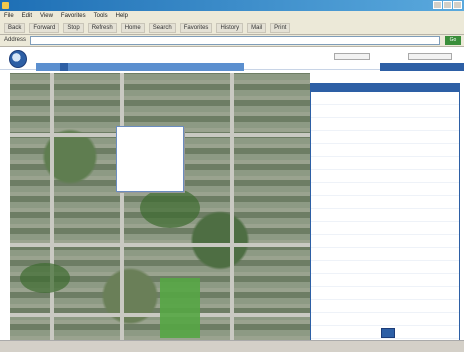  What do you see at coordinates (257, 27) in the screenshot?
I see `mail-button: Mail` at bounding box center [257, 27].